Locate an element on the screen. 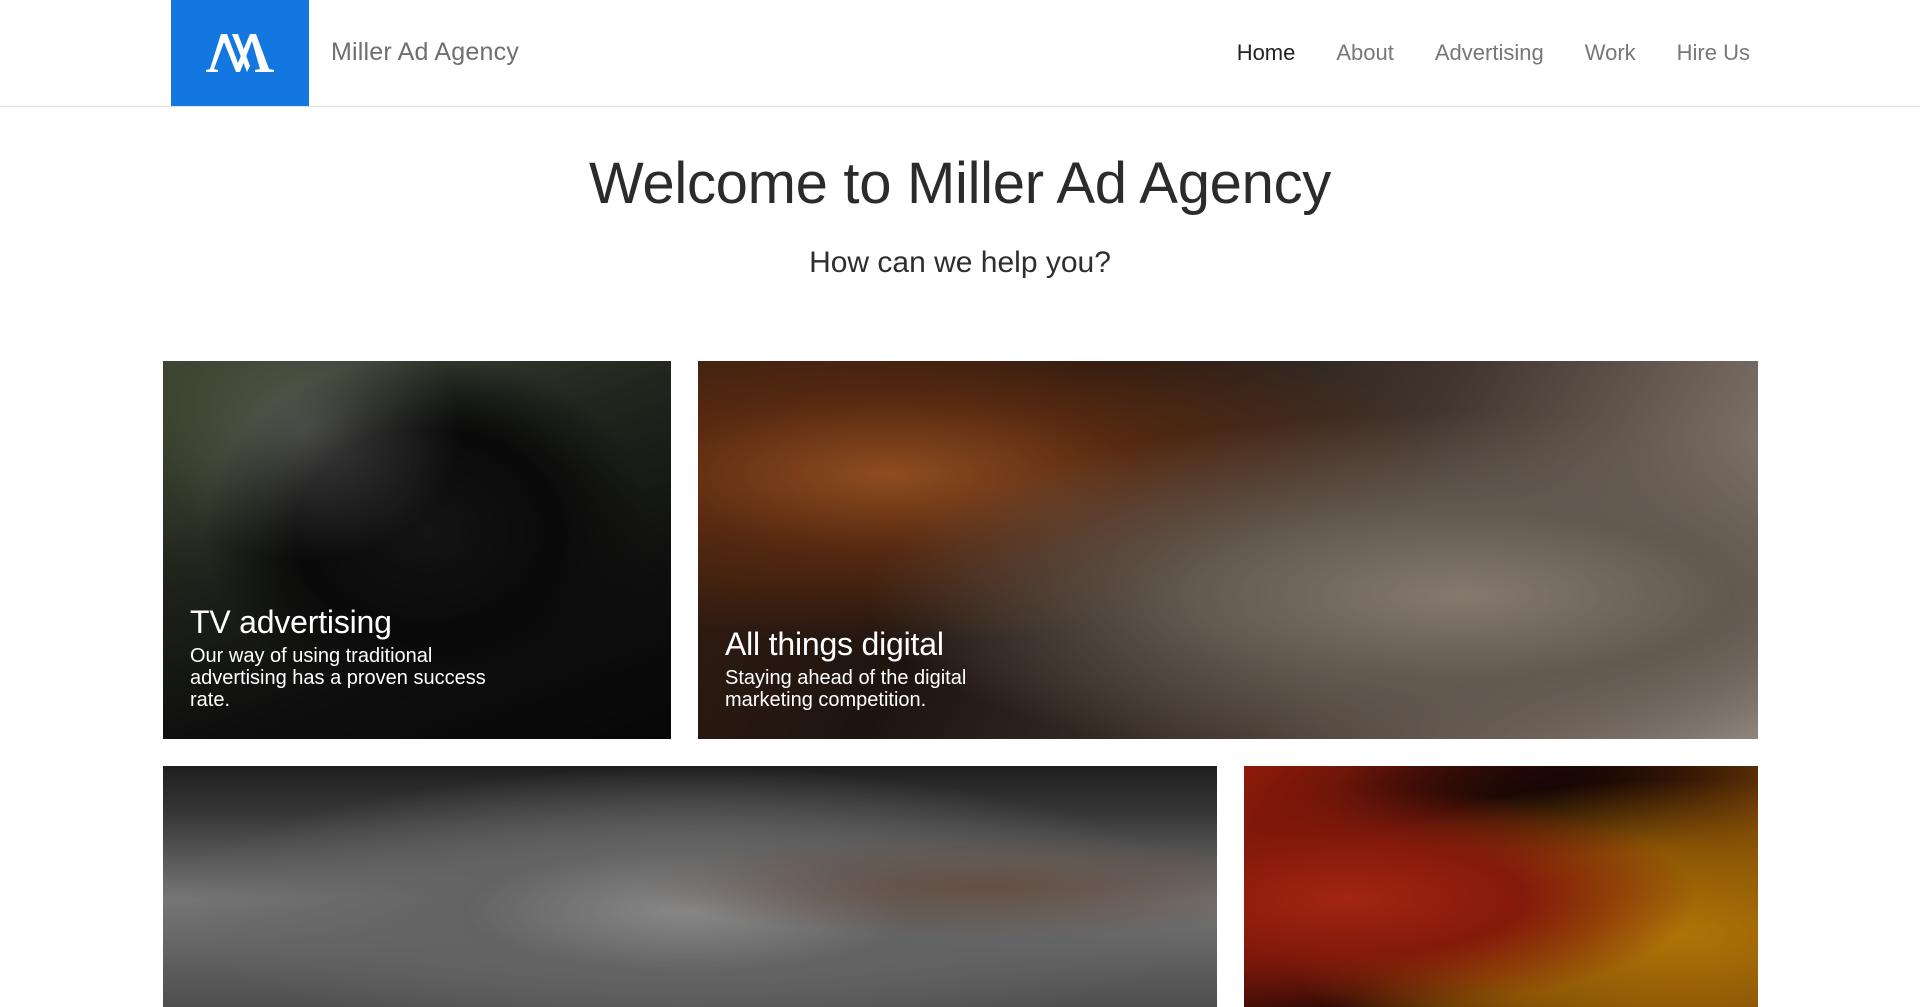 This screenshot has height=1007, width=1920. page-title: Welcome to Miller Ad Agency is located at coordinates (960, 183).